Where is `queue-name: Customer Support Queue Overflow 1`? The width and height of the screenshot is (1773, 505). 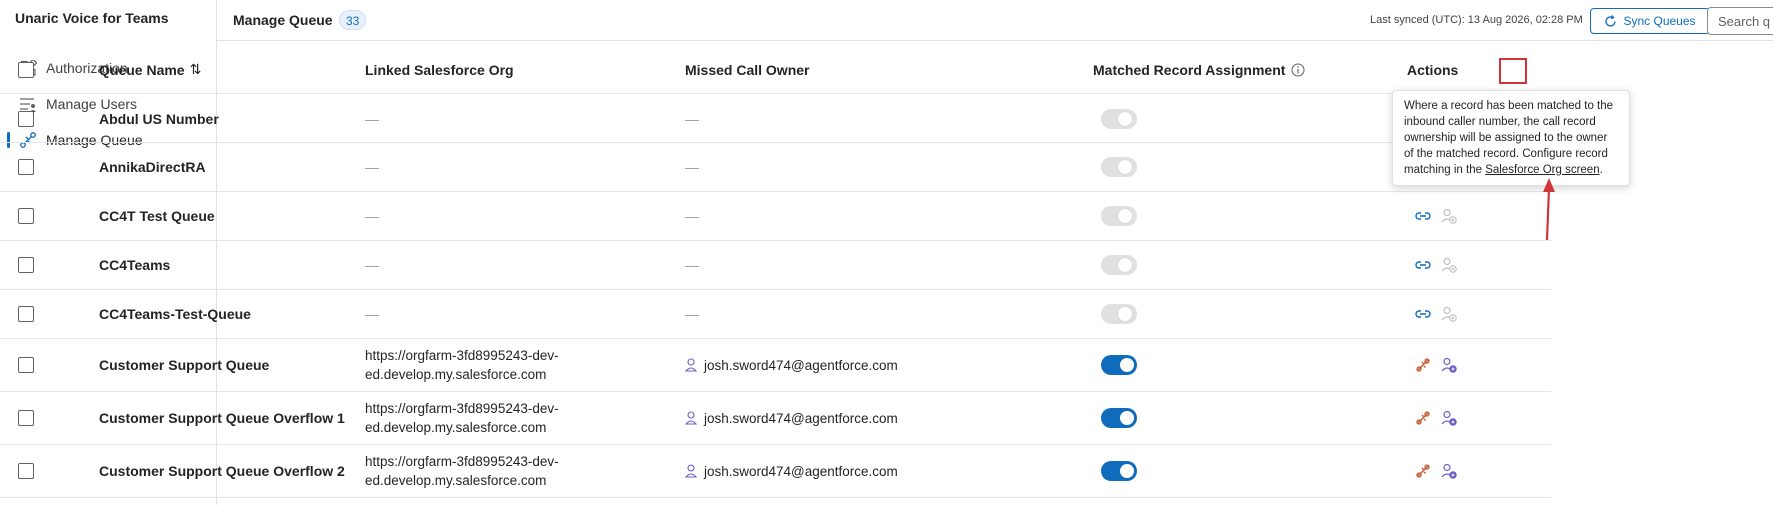
queue-name: Customer Support Queue Overflow 1 is located at coordinates (222, 418).